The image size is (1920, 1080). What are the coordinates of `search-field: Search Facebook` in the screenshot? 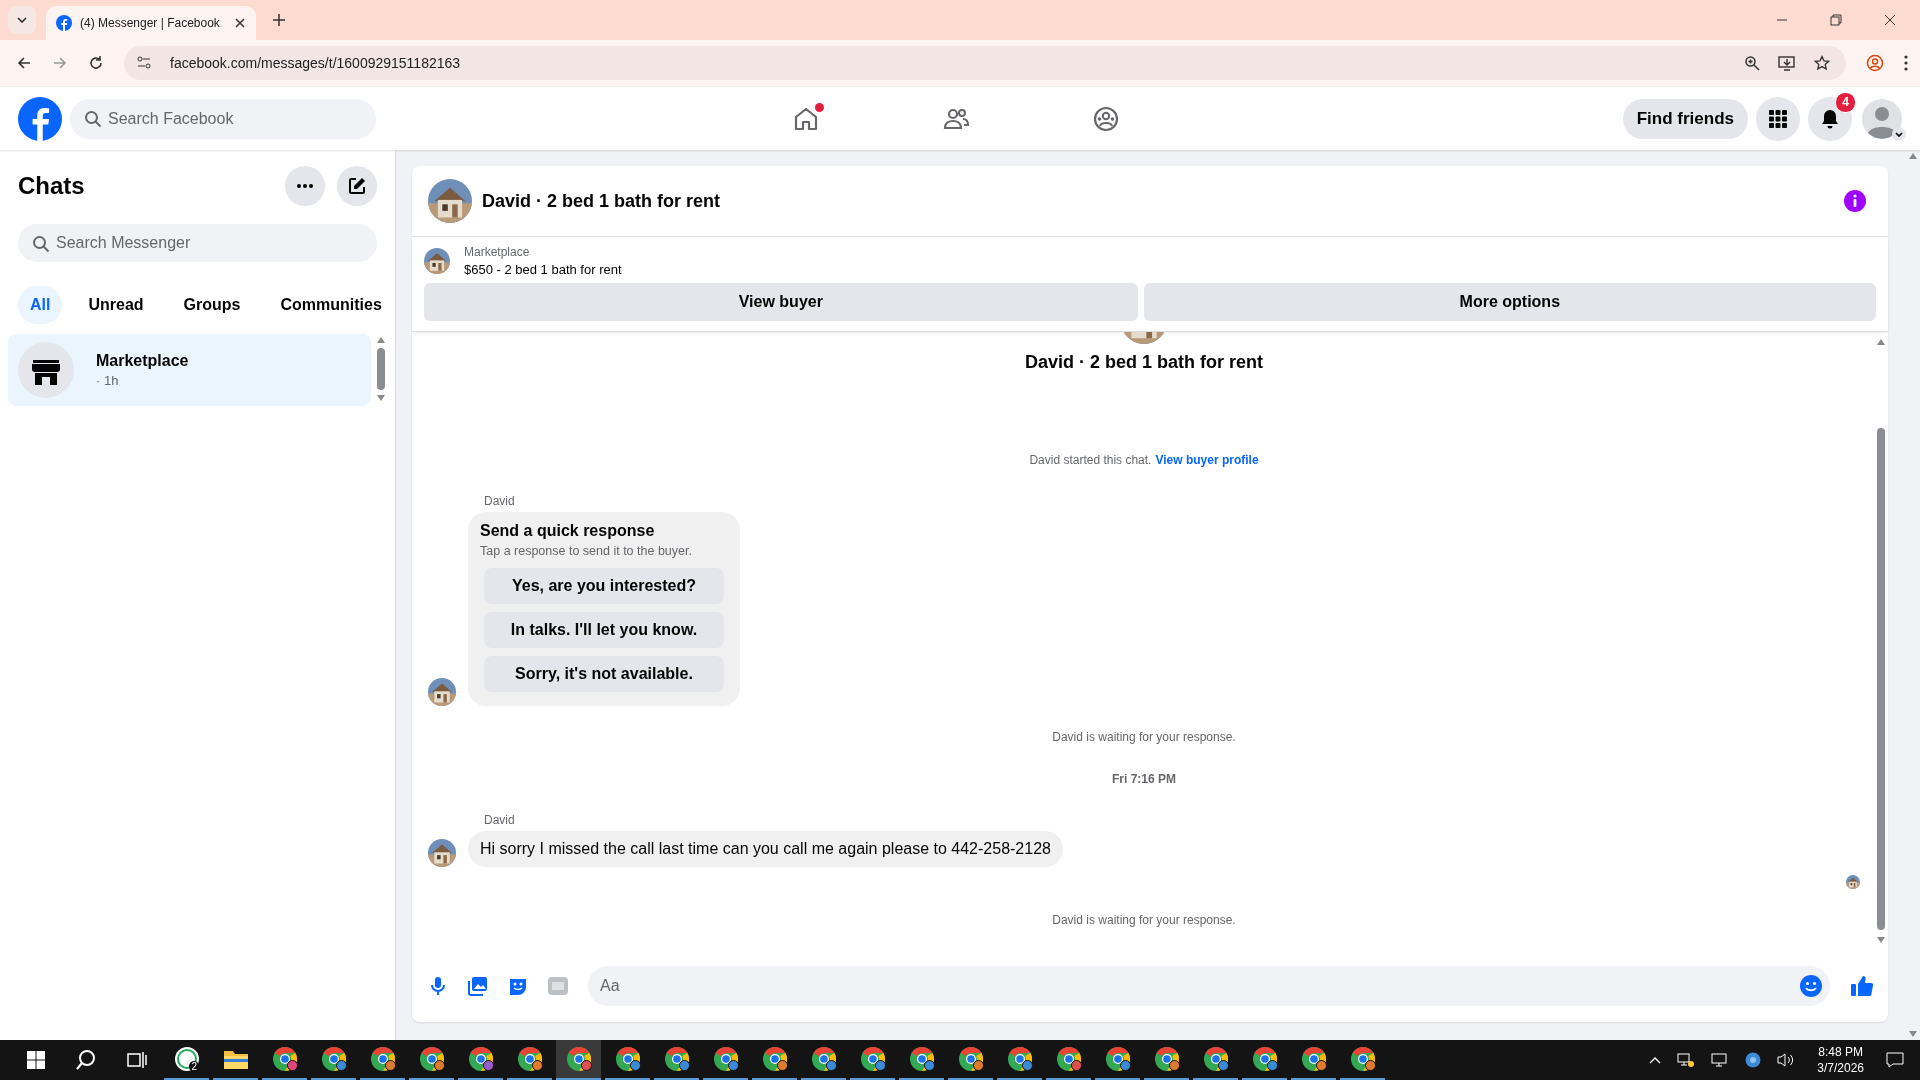 It's located at (223, 118).